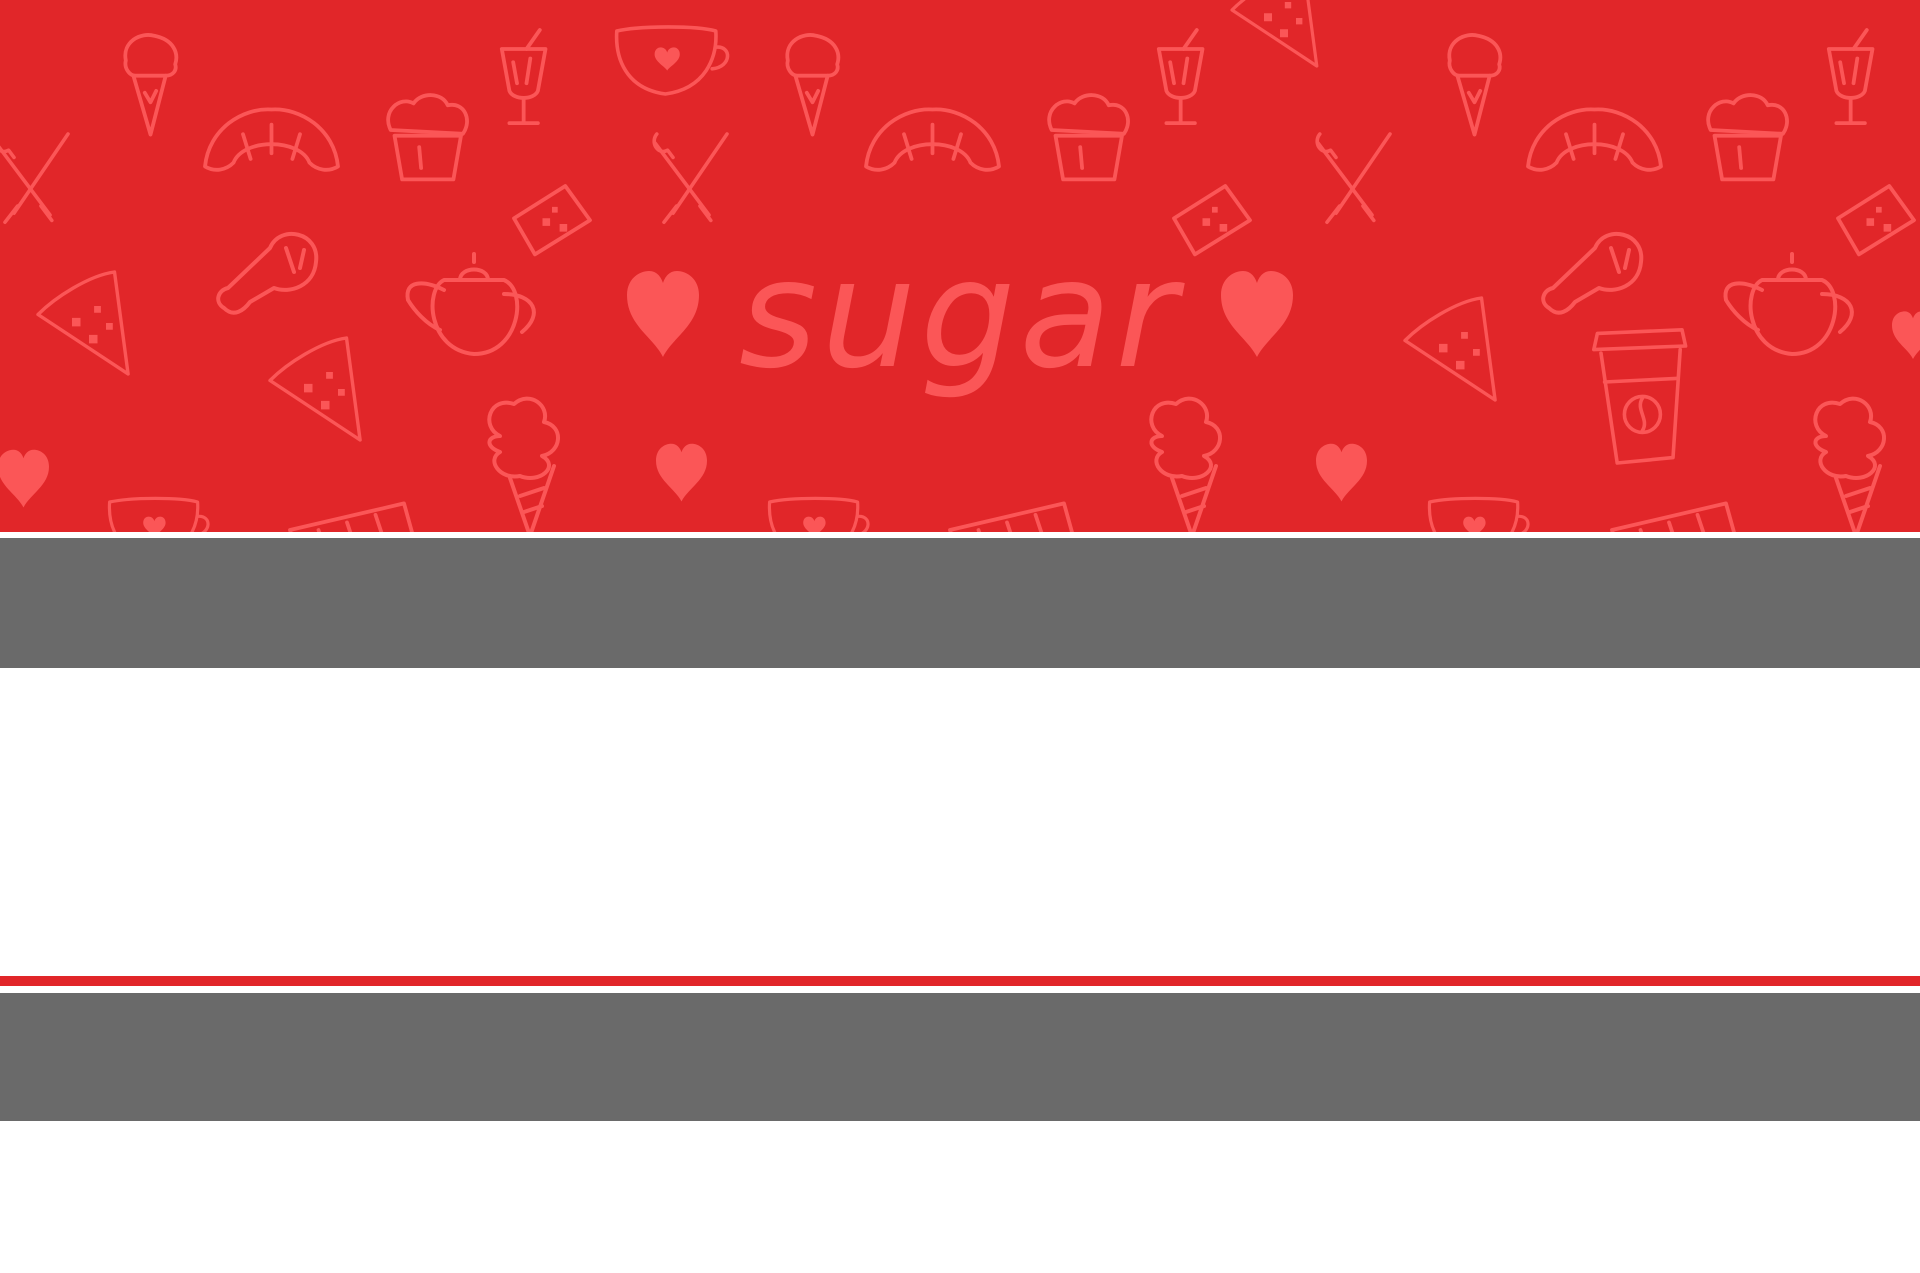  Describe the element at coordinates (960, 1057) in the screenshot. I see `grey-band-bottom` at that location.